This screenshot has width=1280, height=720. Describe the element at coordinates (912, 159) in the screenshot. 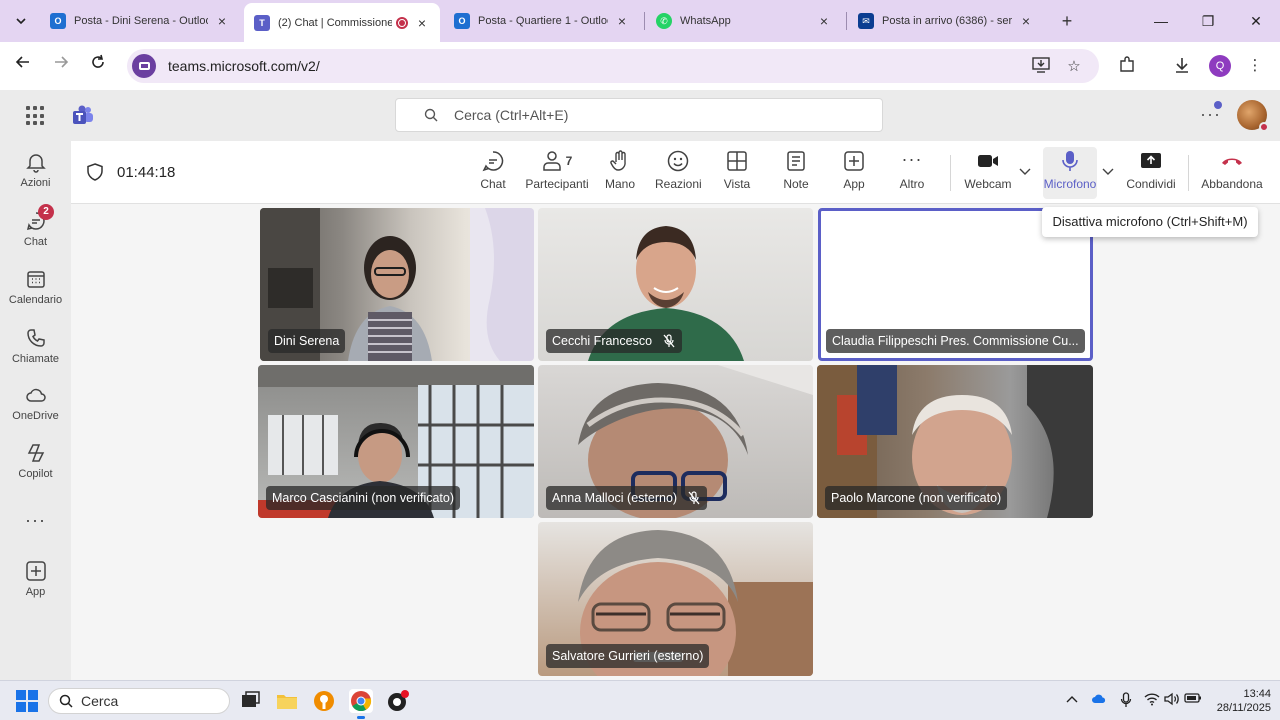

I see `ellipsis-icon: ···` at that location.